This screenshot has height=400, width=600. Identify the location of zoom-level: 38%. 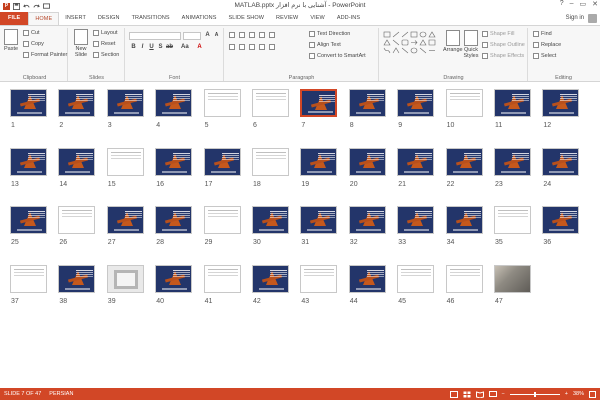
(578, 394).